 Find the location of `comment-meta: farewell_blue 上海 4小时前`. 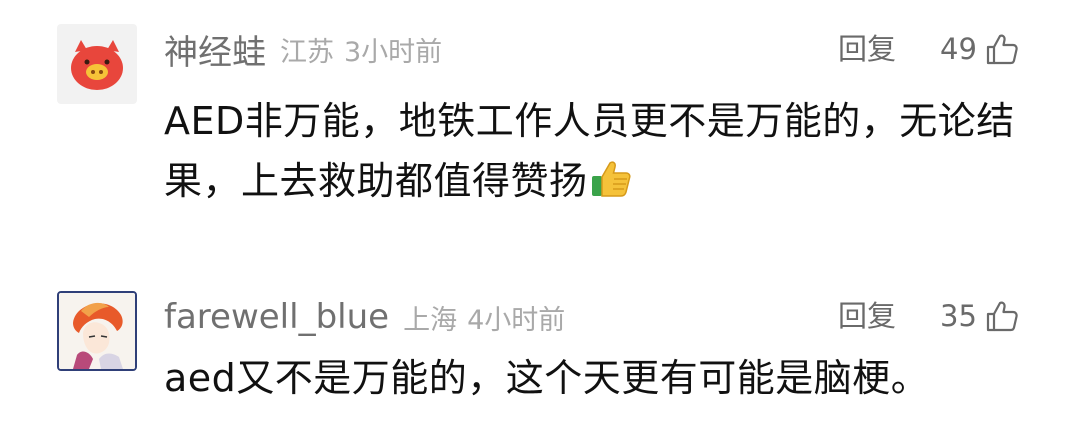

comment-meta: farewell_blue 上海 4小时前 is located at coordinates (364, 317).